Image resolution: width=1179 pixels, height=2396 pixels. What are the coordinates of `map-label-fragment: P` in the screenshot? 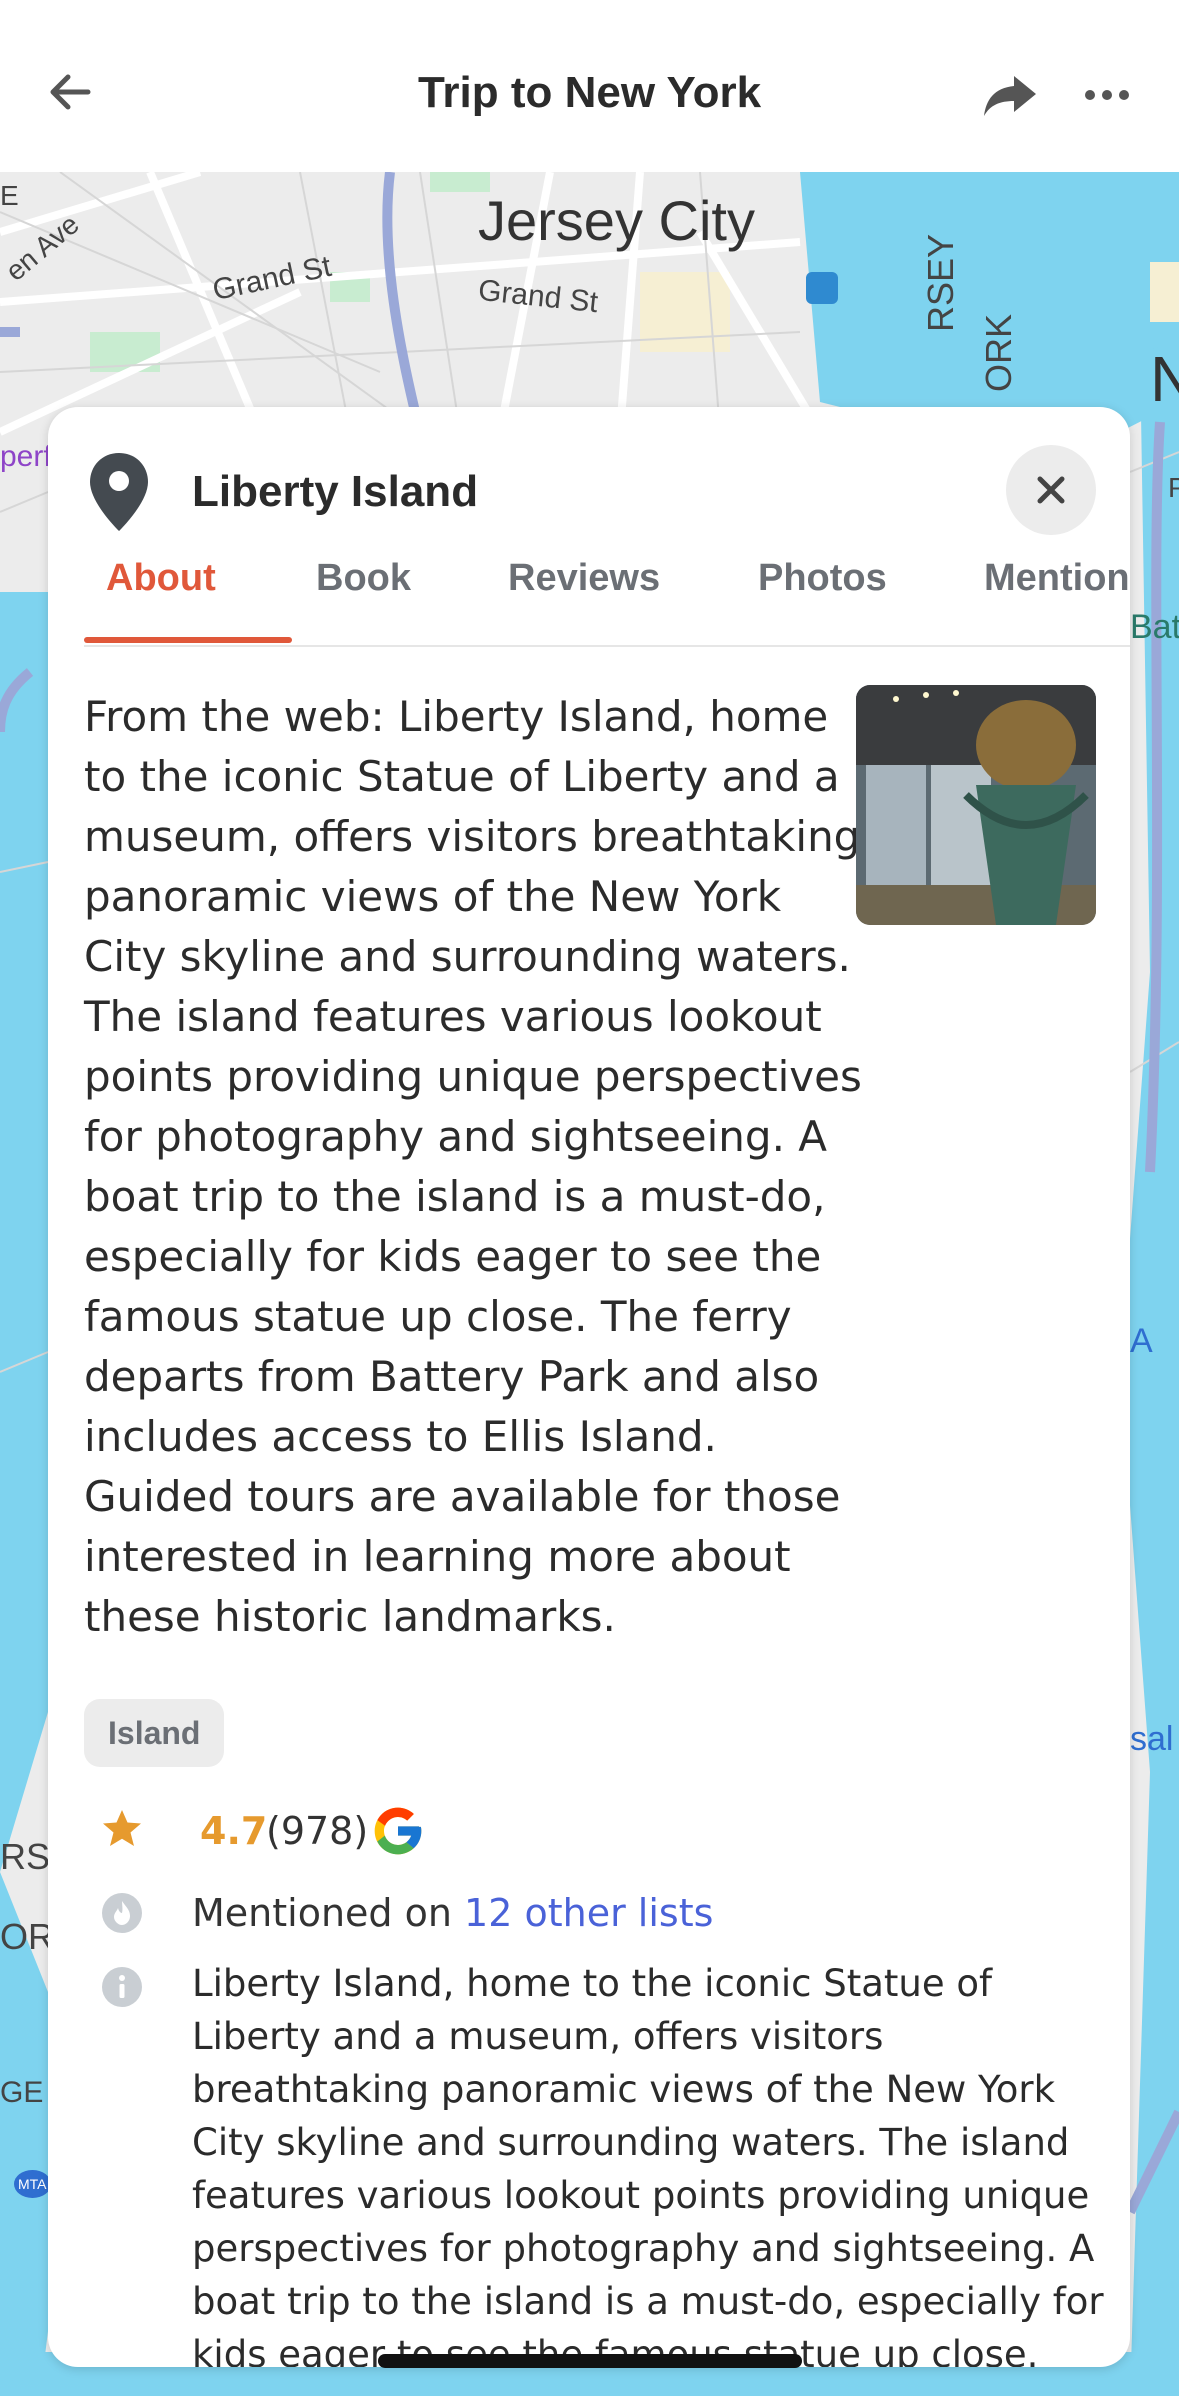 It's located at (1173, 487).